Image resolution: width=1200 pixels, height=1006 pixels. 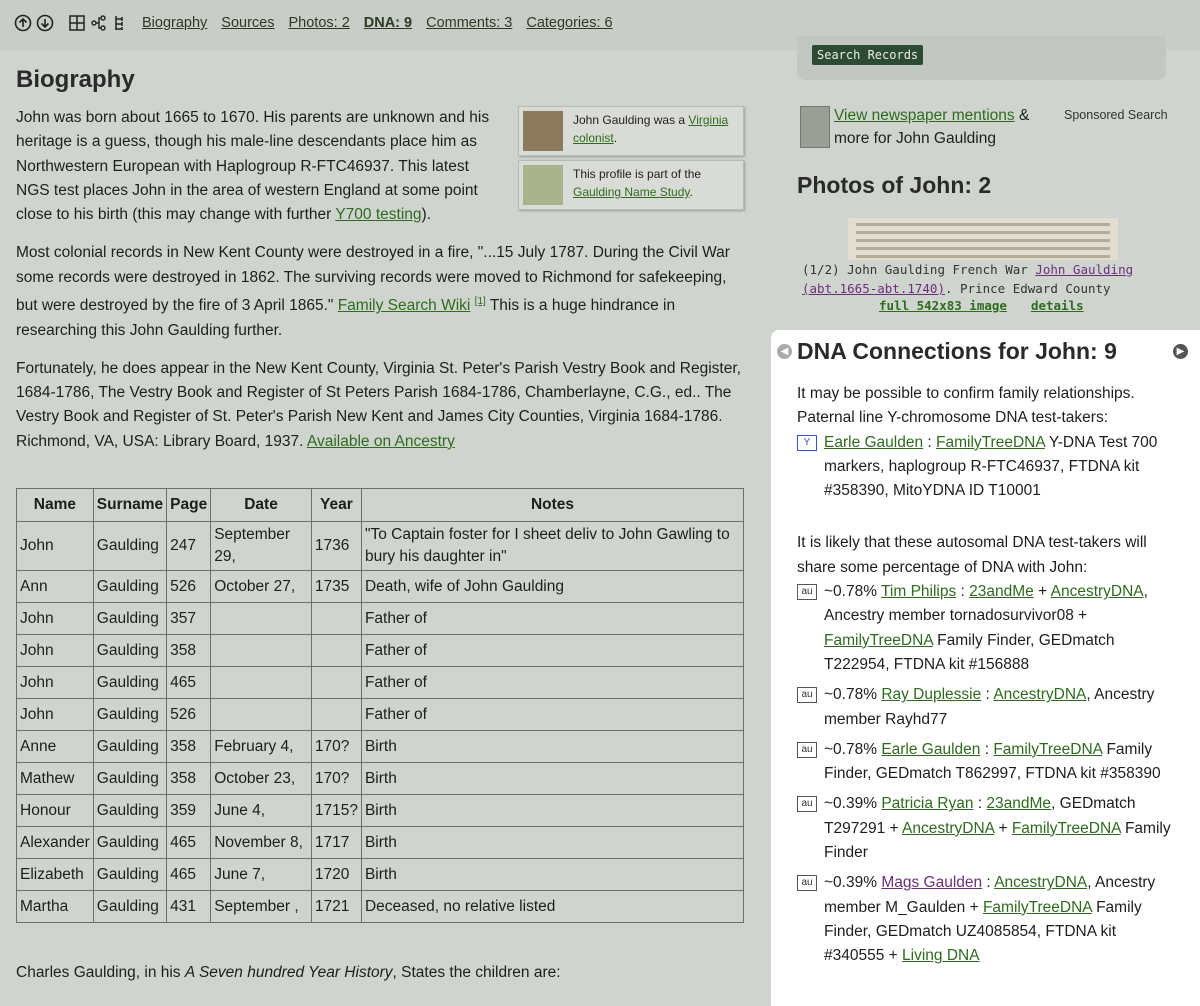 What do you see at coordinates (336, 747) in the screenshot?
I see `table-cell: 170?` at bounding box center [336, 747].